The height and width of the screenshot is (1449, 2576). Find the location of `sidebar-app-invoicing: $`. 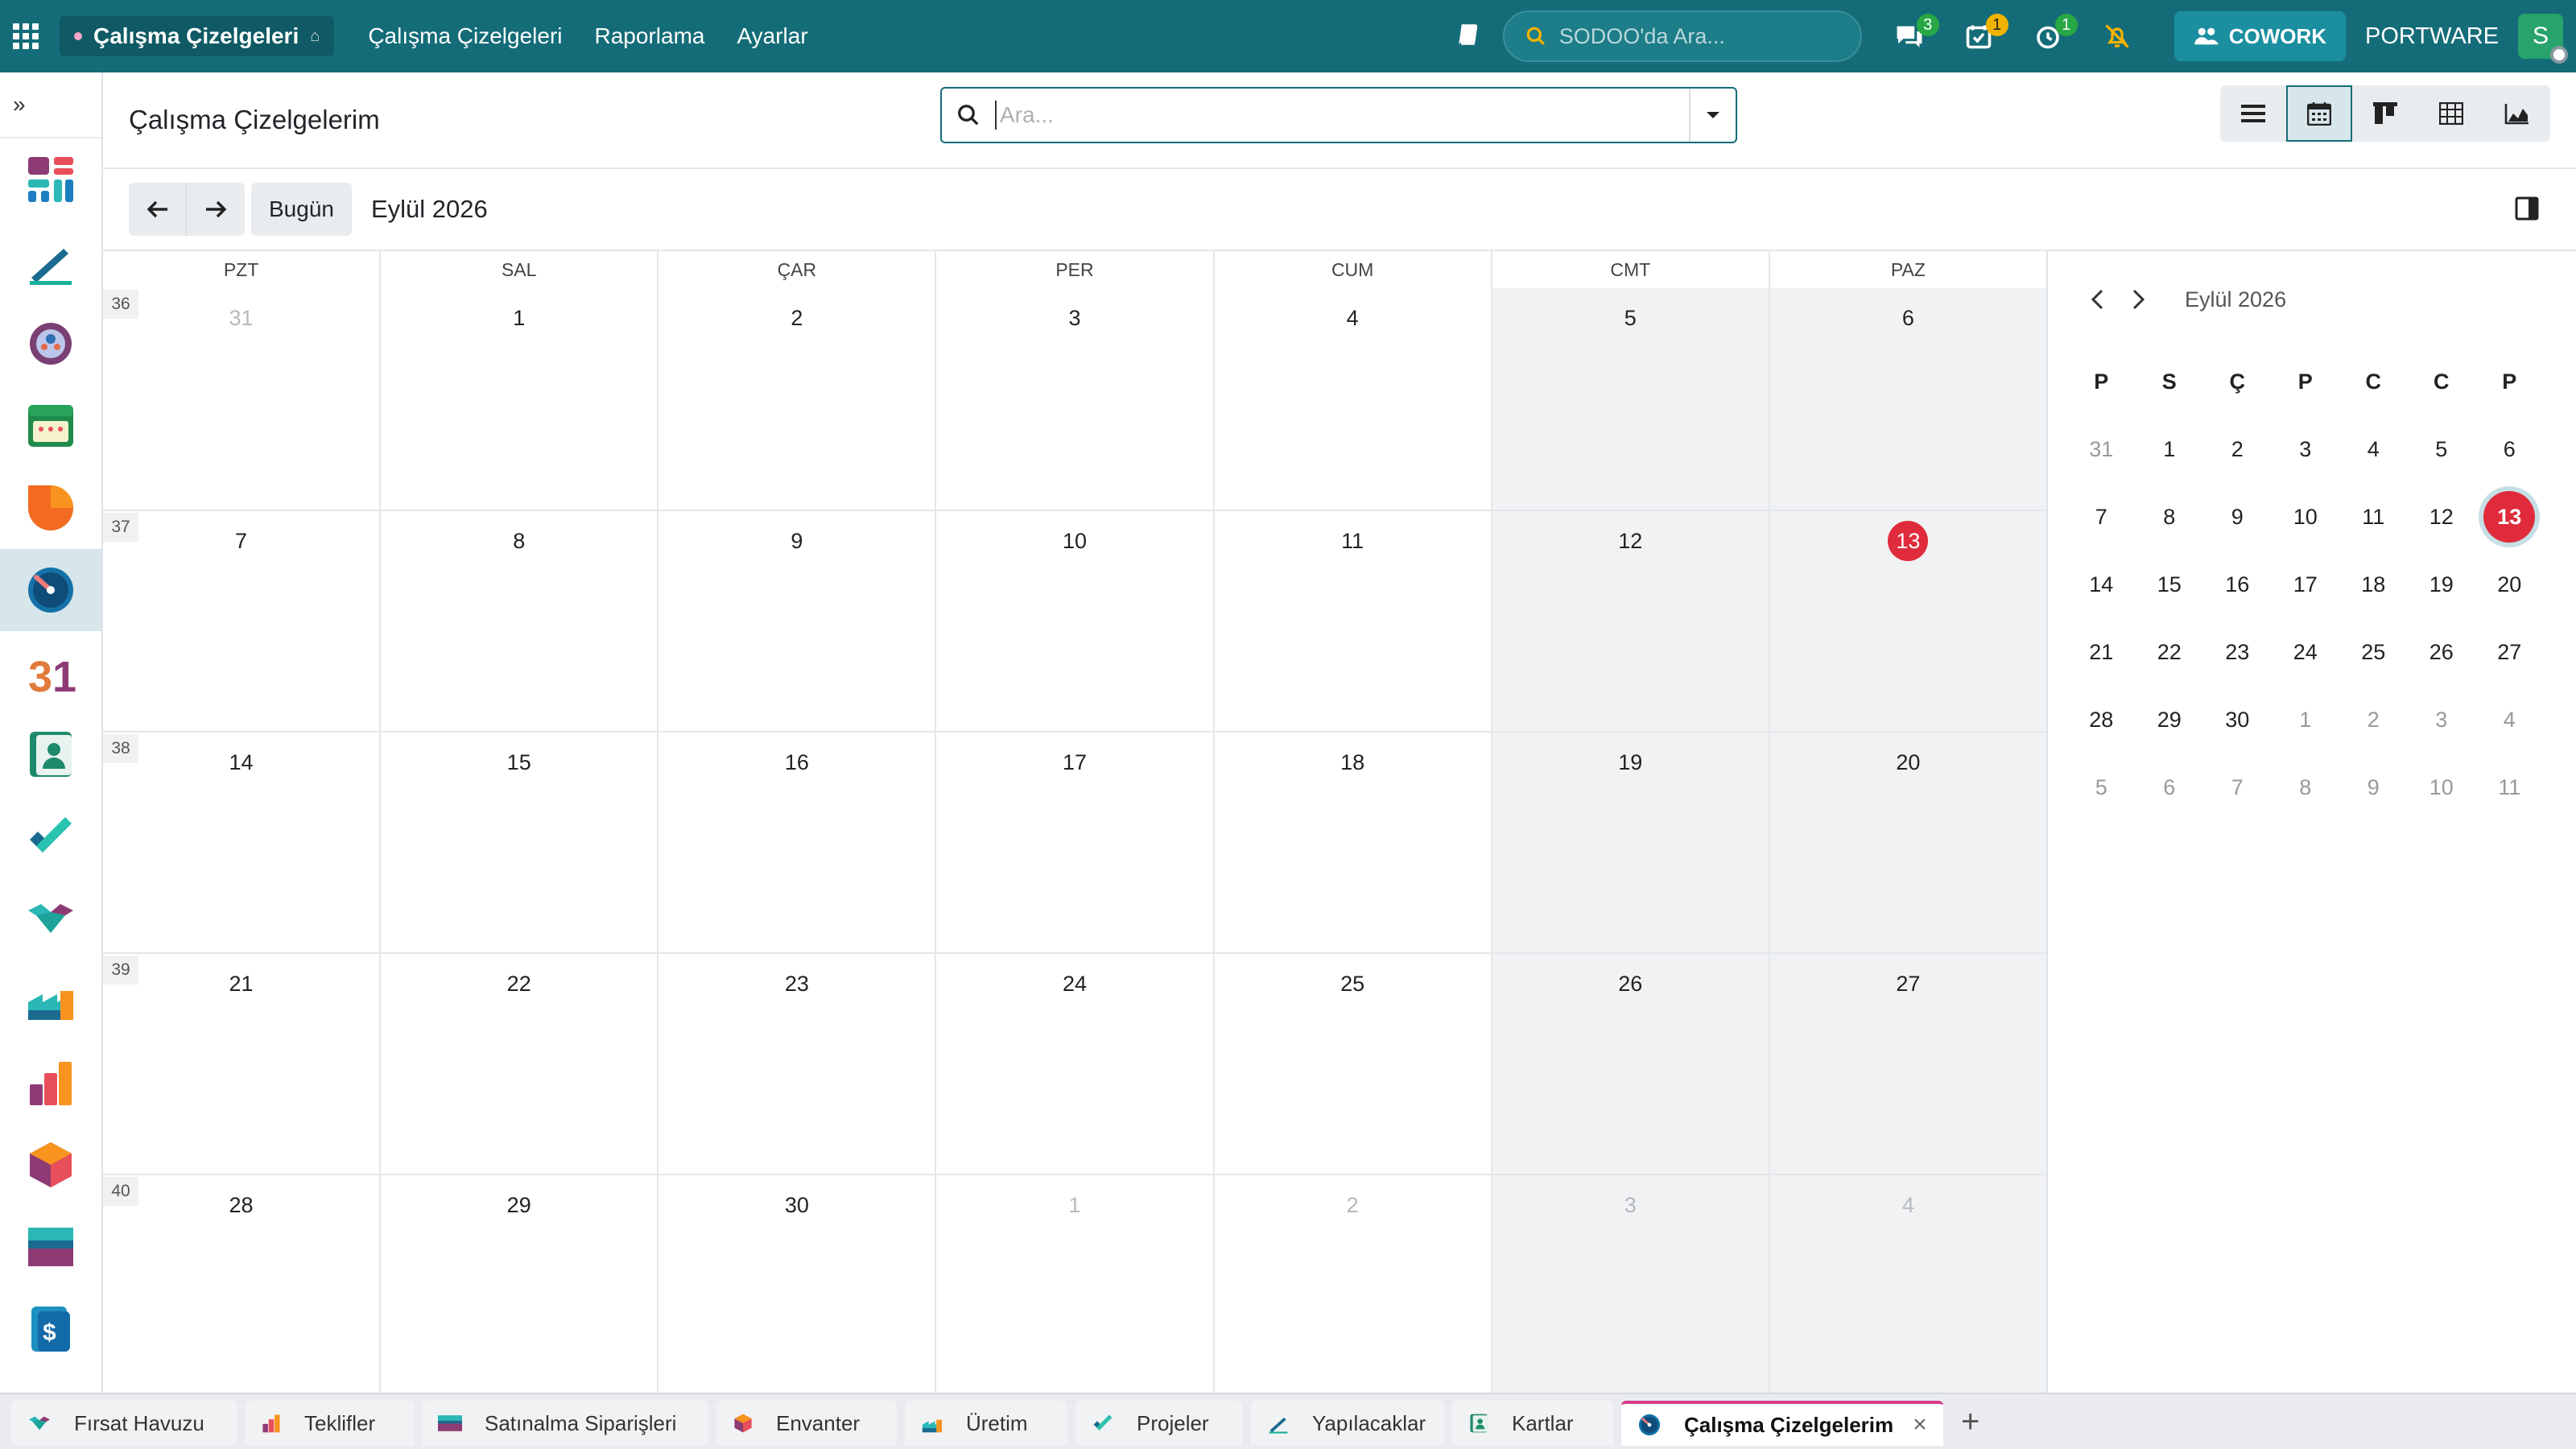

sidebar-app-invoicing: $ is located at coordinates (50, 1329).